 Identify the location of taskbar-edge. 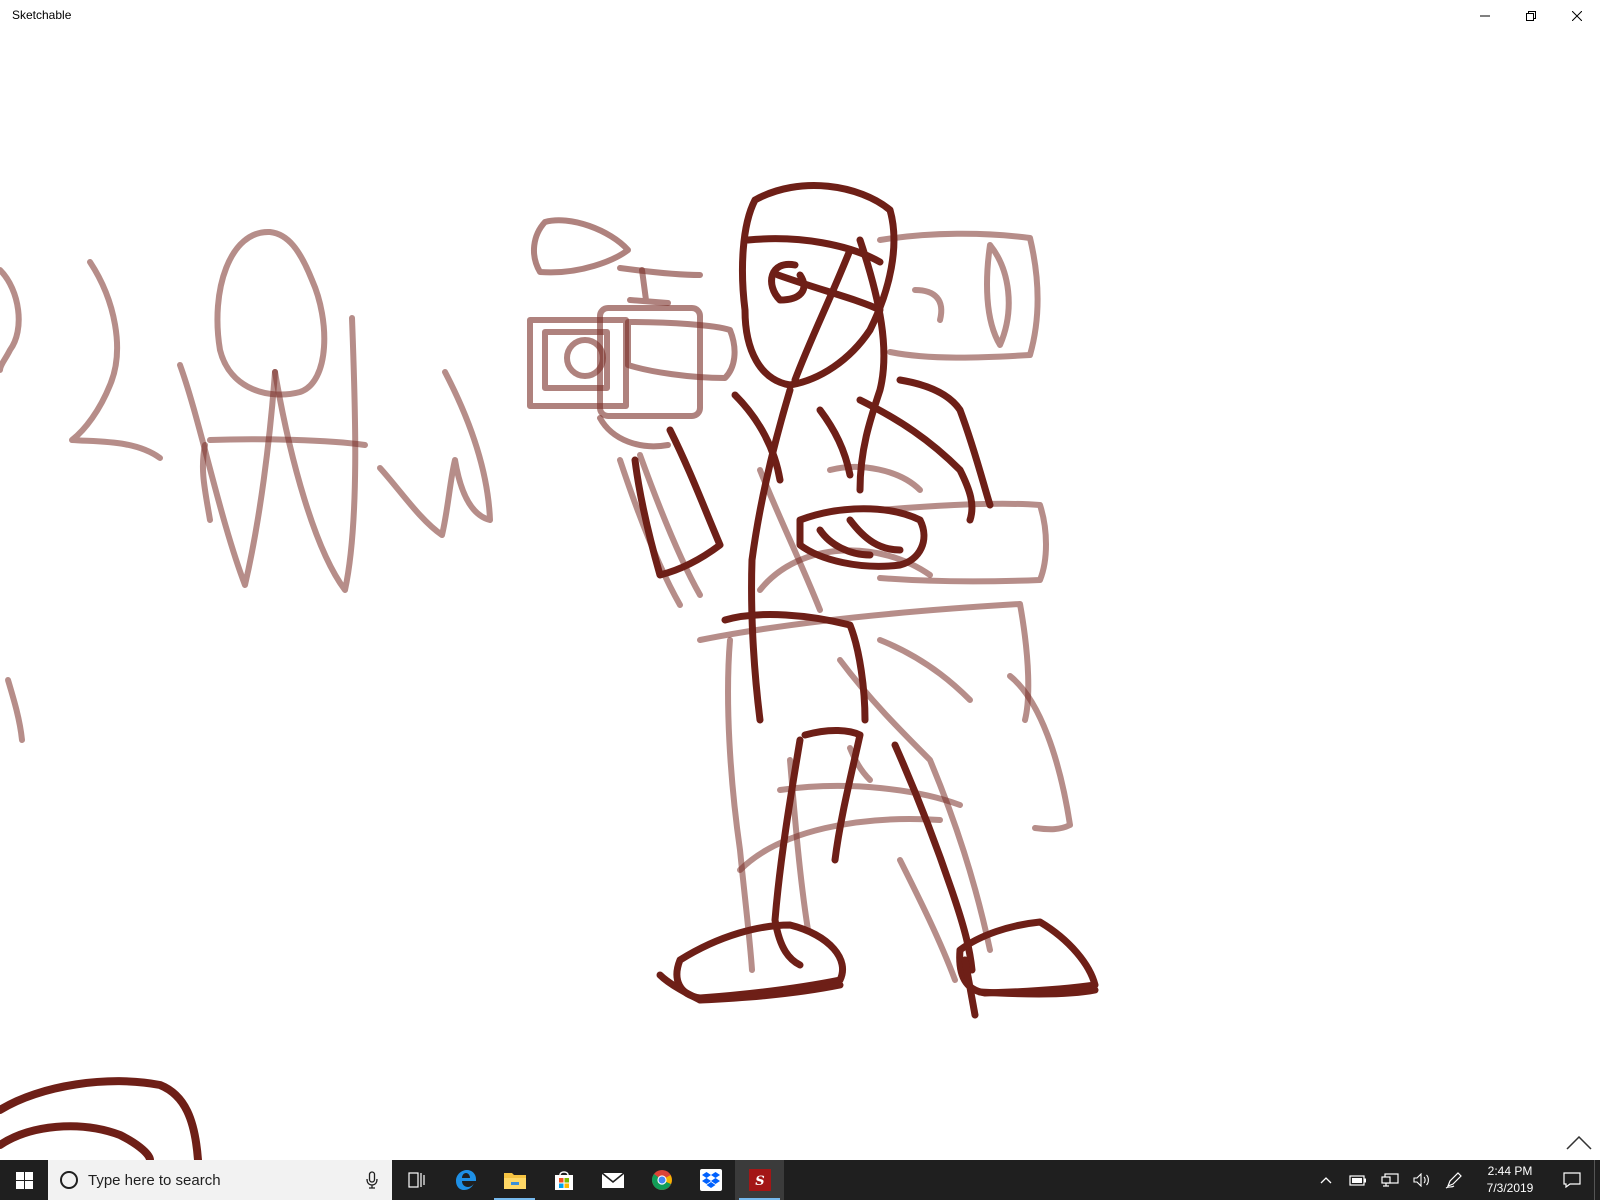
(465, 1180).